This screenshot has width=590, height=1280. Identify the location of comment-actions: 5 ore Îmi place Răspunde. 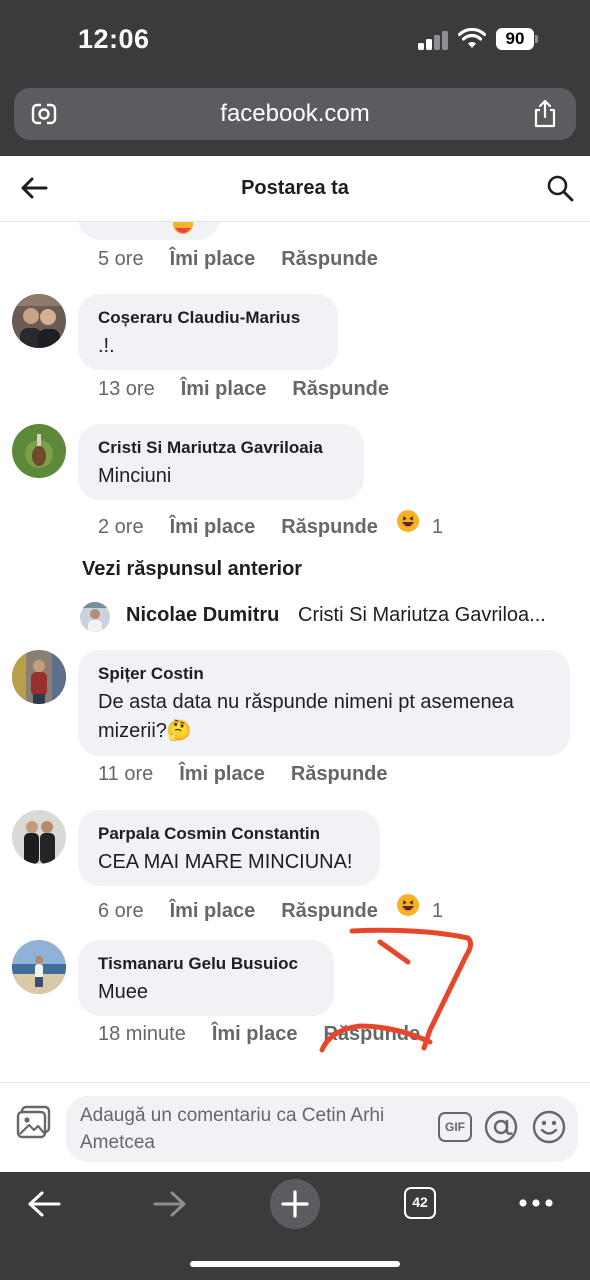
(238, 263).